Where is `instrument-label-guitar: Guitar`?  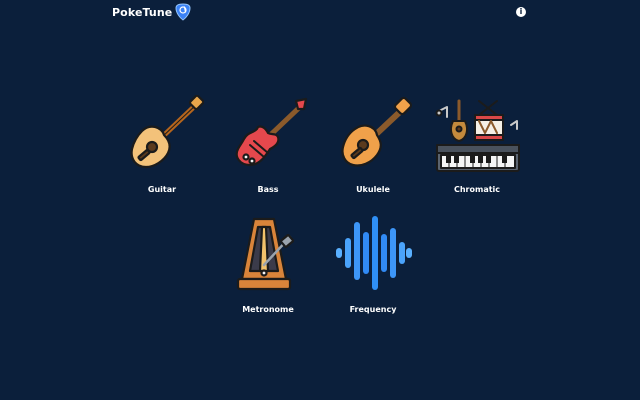 instrument-label-guitar: Guitar is located at coordinates (162, 189).